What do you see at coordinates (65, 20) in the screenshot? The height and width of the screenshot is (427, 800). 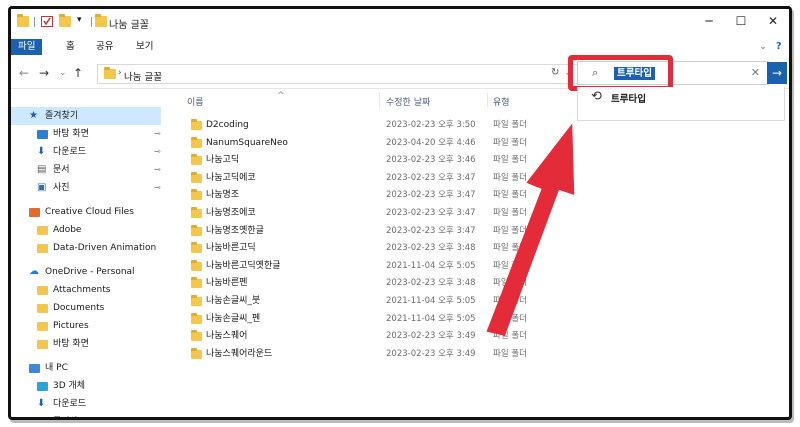 I see `new-folder-icon` at bounding box center [65, 20].